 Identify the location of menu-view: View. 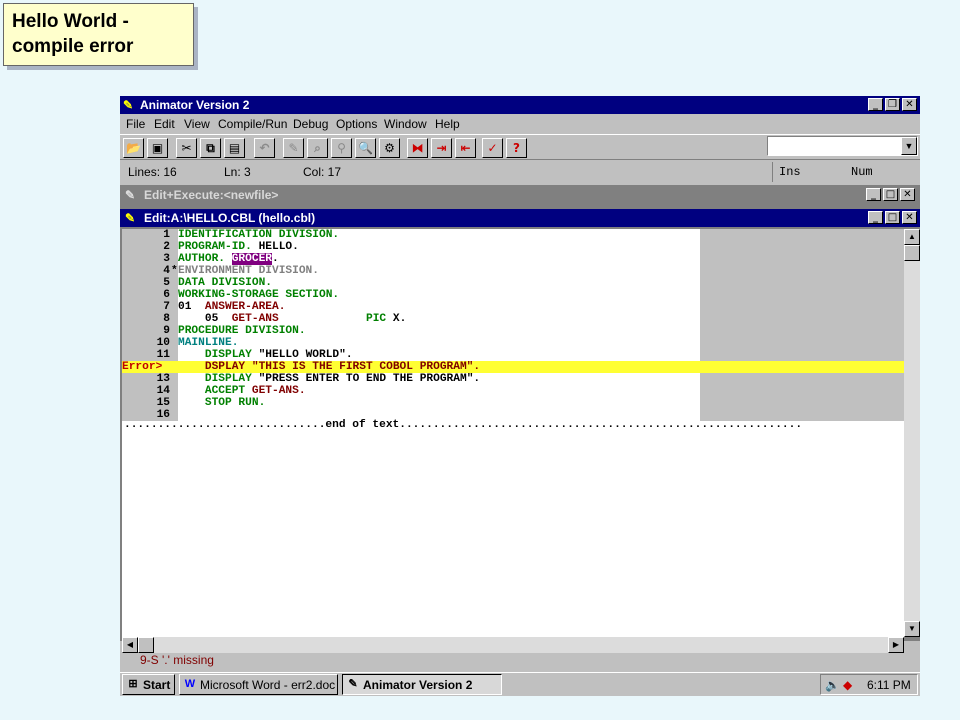
(197, 124).